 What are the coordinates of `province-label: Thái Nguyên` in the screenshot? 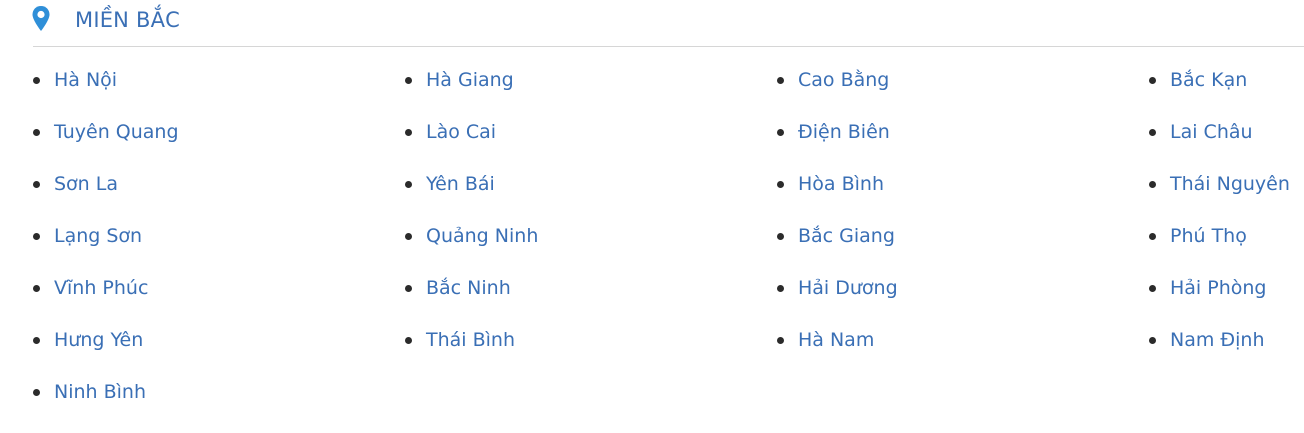 It's located at (1230, 184).